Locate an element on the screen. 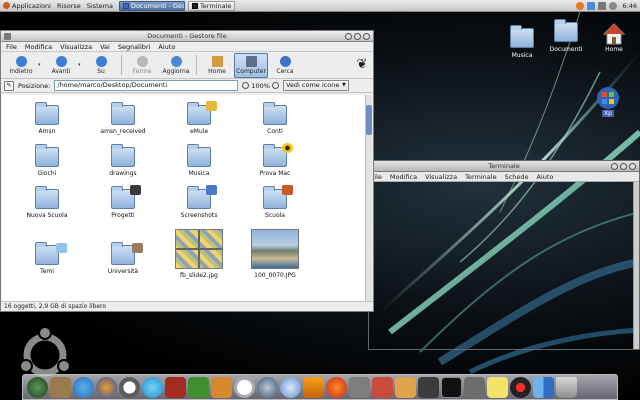 Image resolution: width=640 pixels, height=400 pixels. forward-button: Avanti is located at coordinates (61, 65).